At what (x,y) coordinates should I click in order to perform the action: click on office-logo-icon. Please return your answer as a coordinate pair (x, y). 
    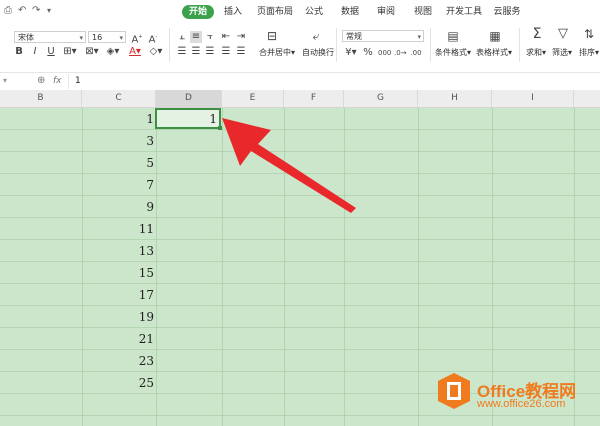
    Looking at the image, I should click on (454, 391).